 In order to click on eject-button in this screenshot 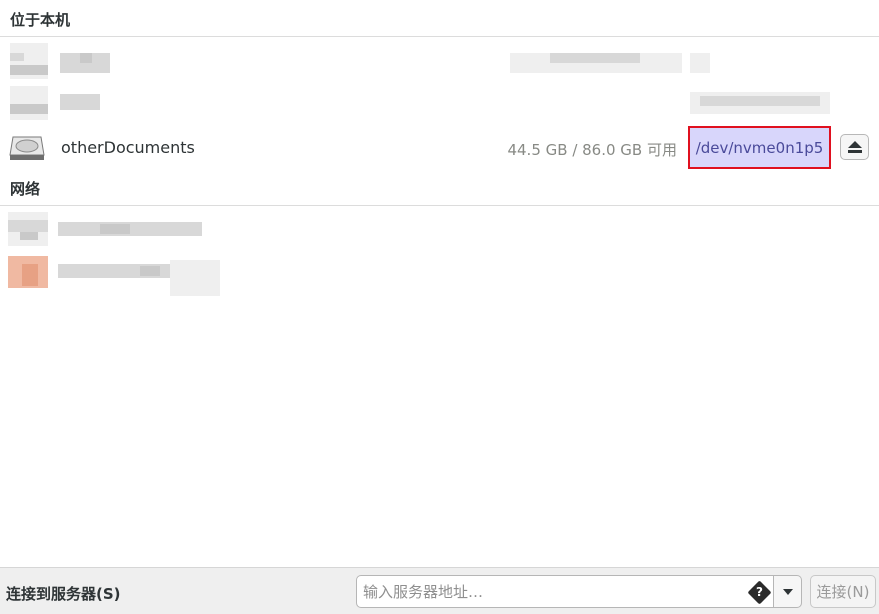, I will do `click(854, 147)`.